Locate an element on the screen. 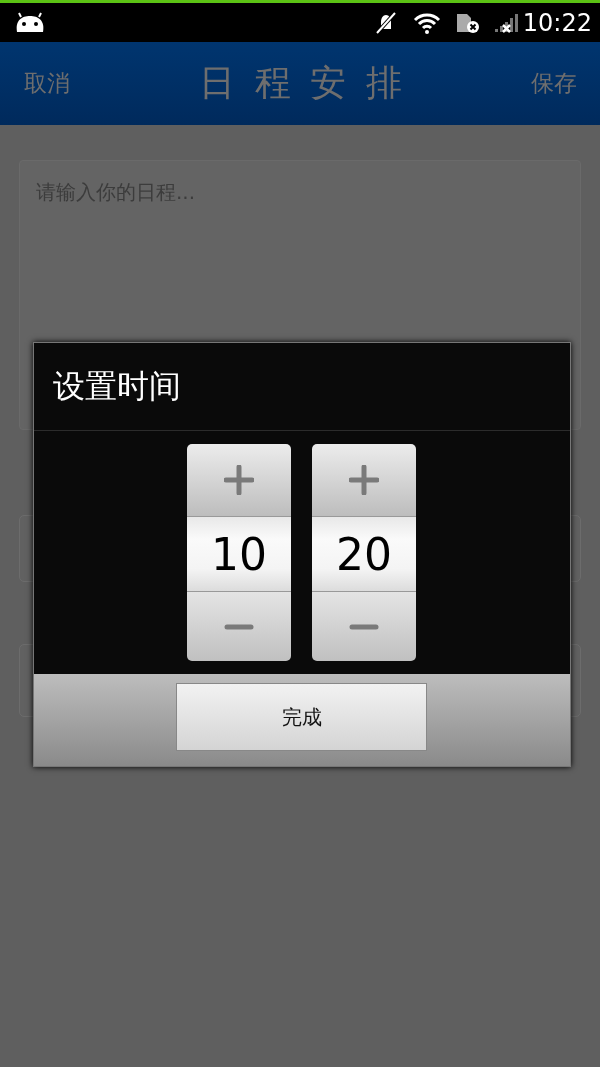 Image resolution: width=600 pixels, height=1067 pixels. done-button: 完成 is located at coordinates (301, 717).